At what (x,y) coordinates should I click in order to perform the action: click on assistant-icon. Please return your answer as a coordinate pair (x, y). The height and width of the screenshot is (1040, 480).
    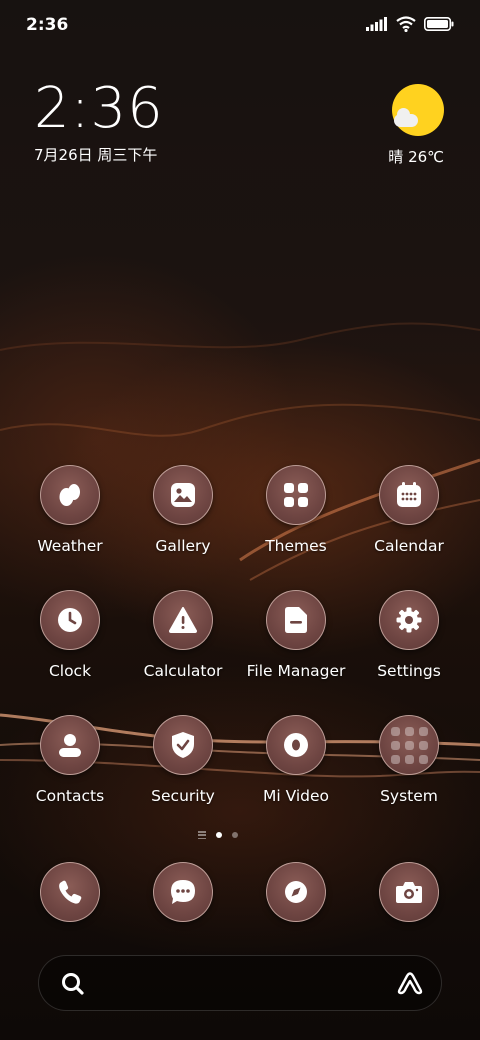
    Looking at the image, I should click on (410, 984).